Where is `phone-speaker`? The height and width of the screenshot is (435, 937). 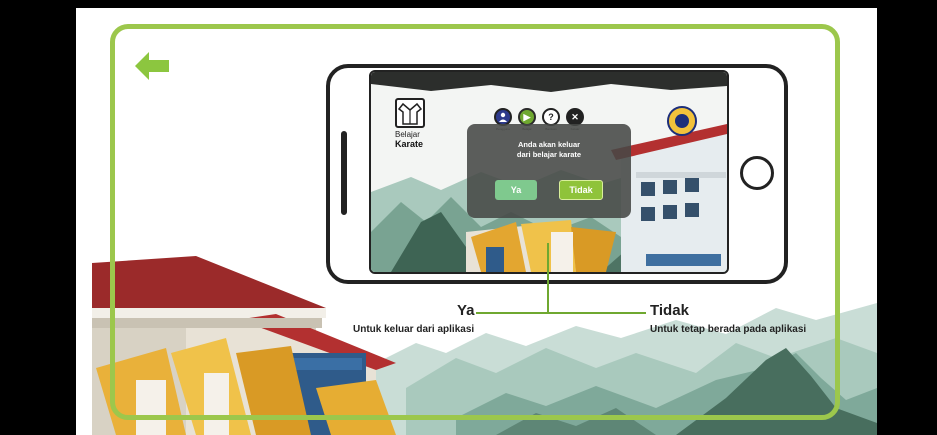
phone-speaker is located at coordinates (344, 173).